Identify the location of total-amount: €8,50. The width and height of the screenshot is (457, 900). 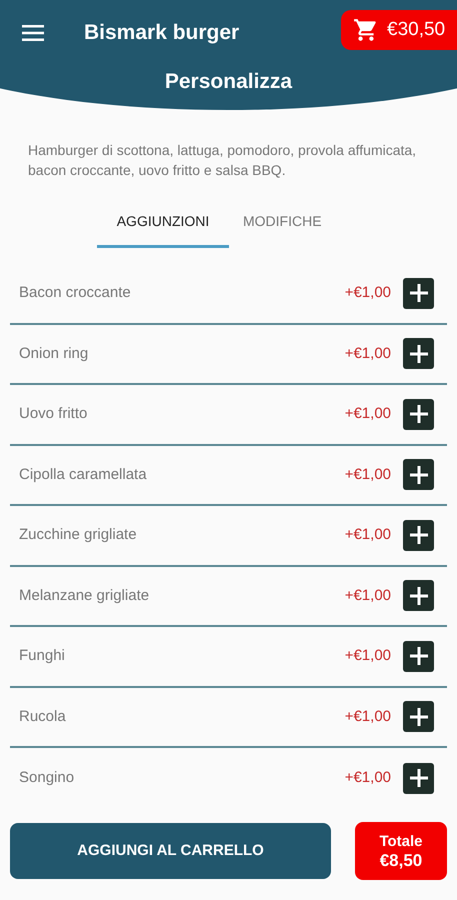
(401, 860).